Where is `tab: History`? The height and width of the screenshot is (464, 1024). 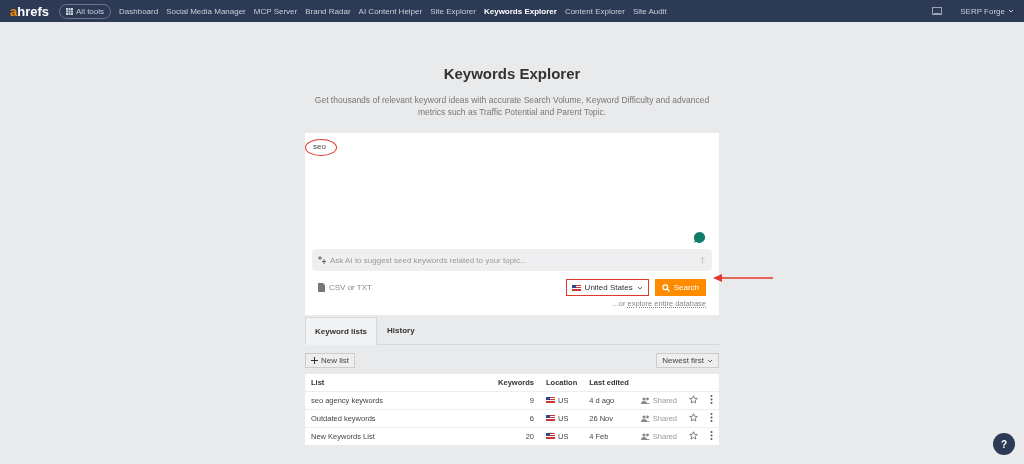 tab: History is located at coordinates (401, 330).